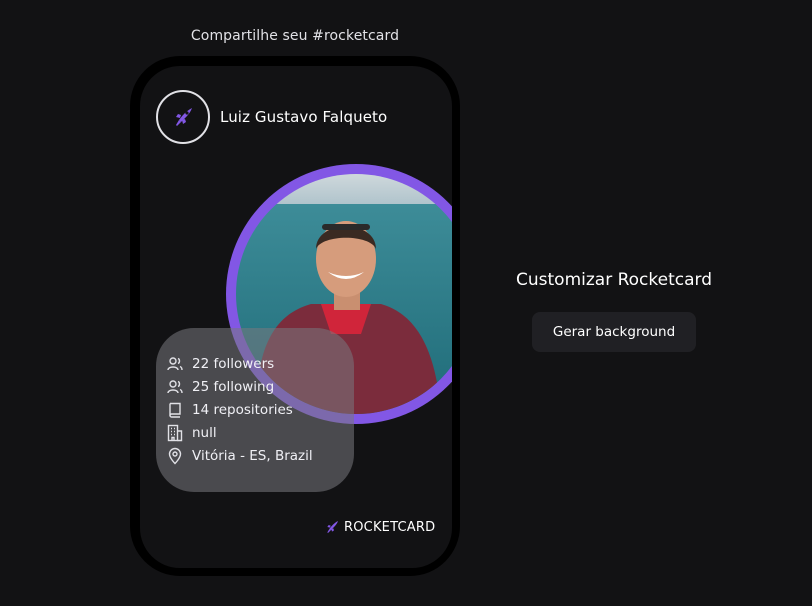 The height and width of the screenshot is (606, 812). I want to click on repository-icon, so click(175, 410).